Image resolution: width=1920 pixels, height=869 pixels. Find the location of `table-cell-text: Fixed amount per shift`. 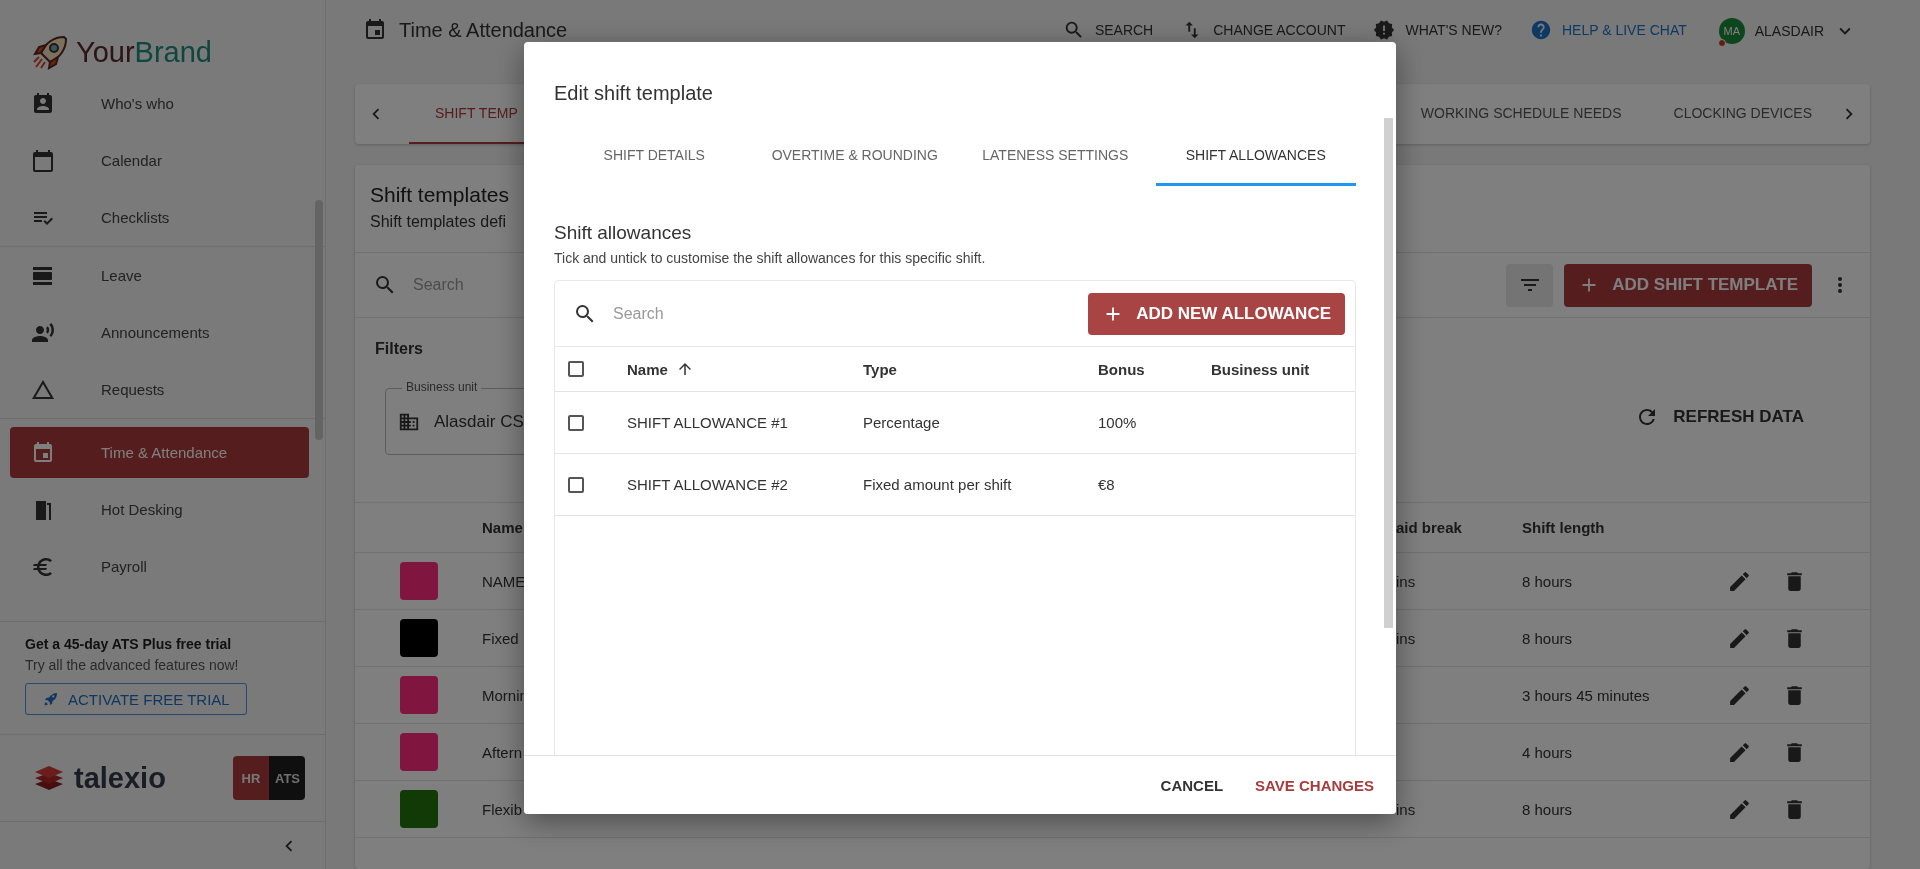

table-cell-text: Fixed amount per shift is located at coordinates (938, 484).